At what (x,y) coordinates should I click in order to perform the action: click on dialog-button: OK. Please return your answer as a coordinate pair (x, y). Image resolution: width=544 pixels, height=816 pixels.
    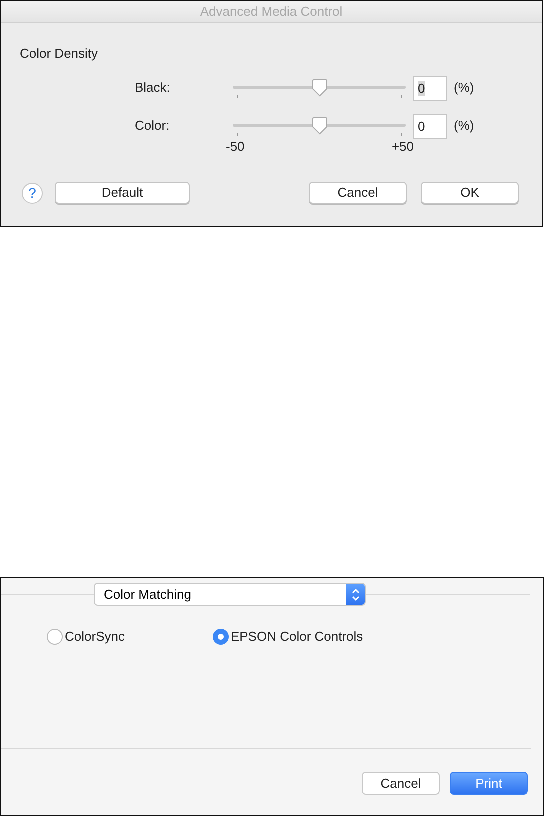
    Looking at the image, I should click on (470, 193).